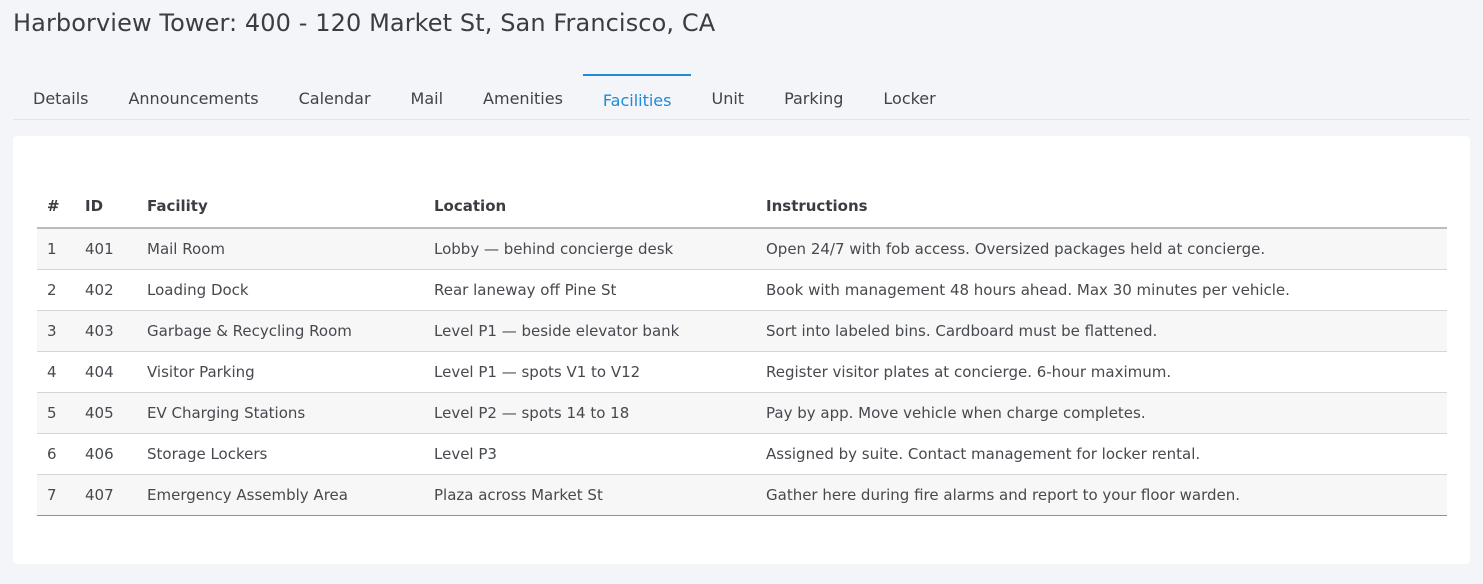  What do you see at coordinates (56, 290) in the screenshot?
I see `cell-number: 2` at bounding box center [56, 290].